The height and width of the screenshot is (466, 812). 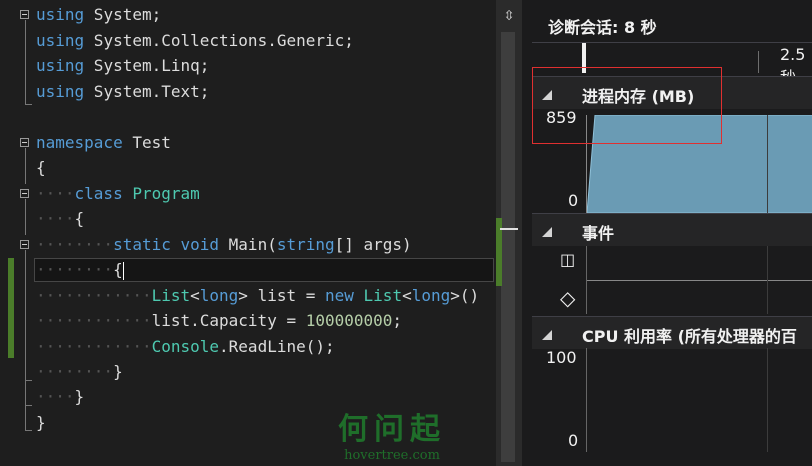 What do you see at coordinates (219, 321) in the screenshot?
I see `code-line-capacity: ············list.Capacity = 100000000;` at bounding box center [219, 321].